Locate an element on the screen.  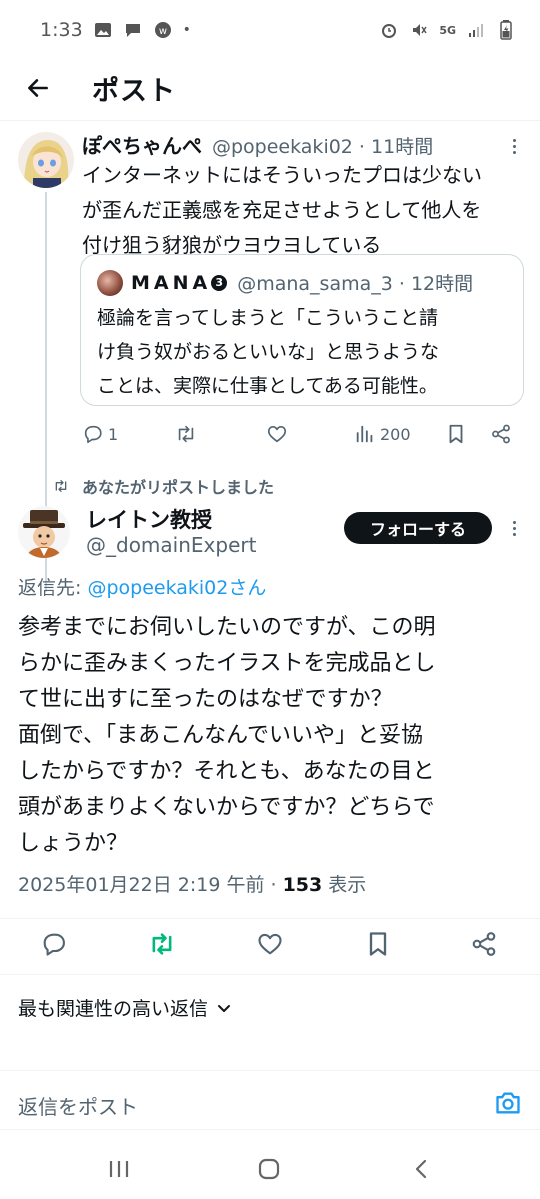
parent-like-button is located at coordinates (277, 434).